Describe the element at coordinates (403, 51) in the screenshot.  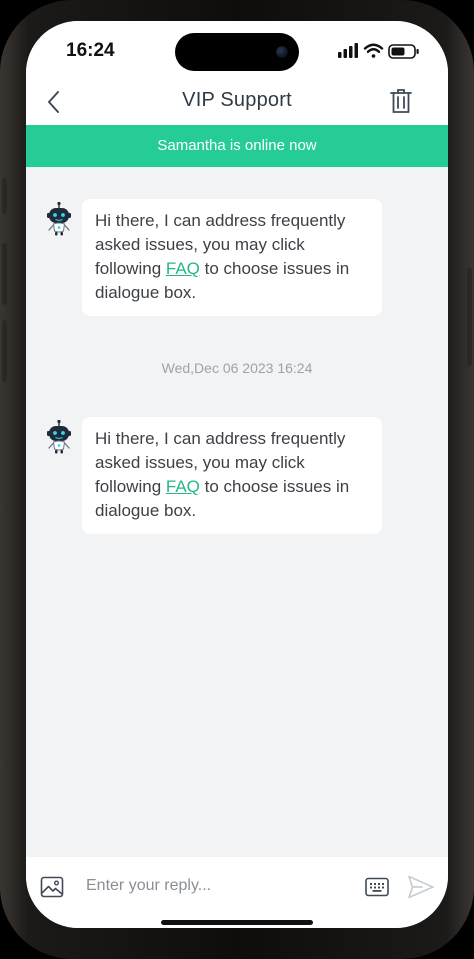
I see `battery-icon` at that location.